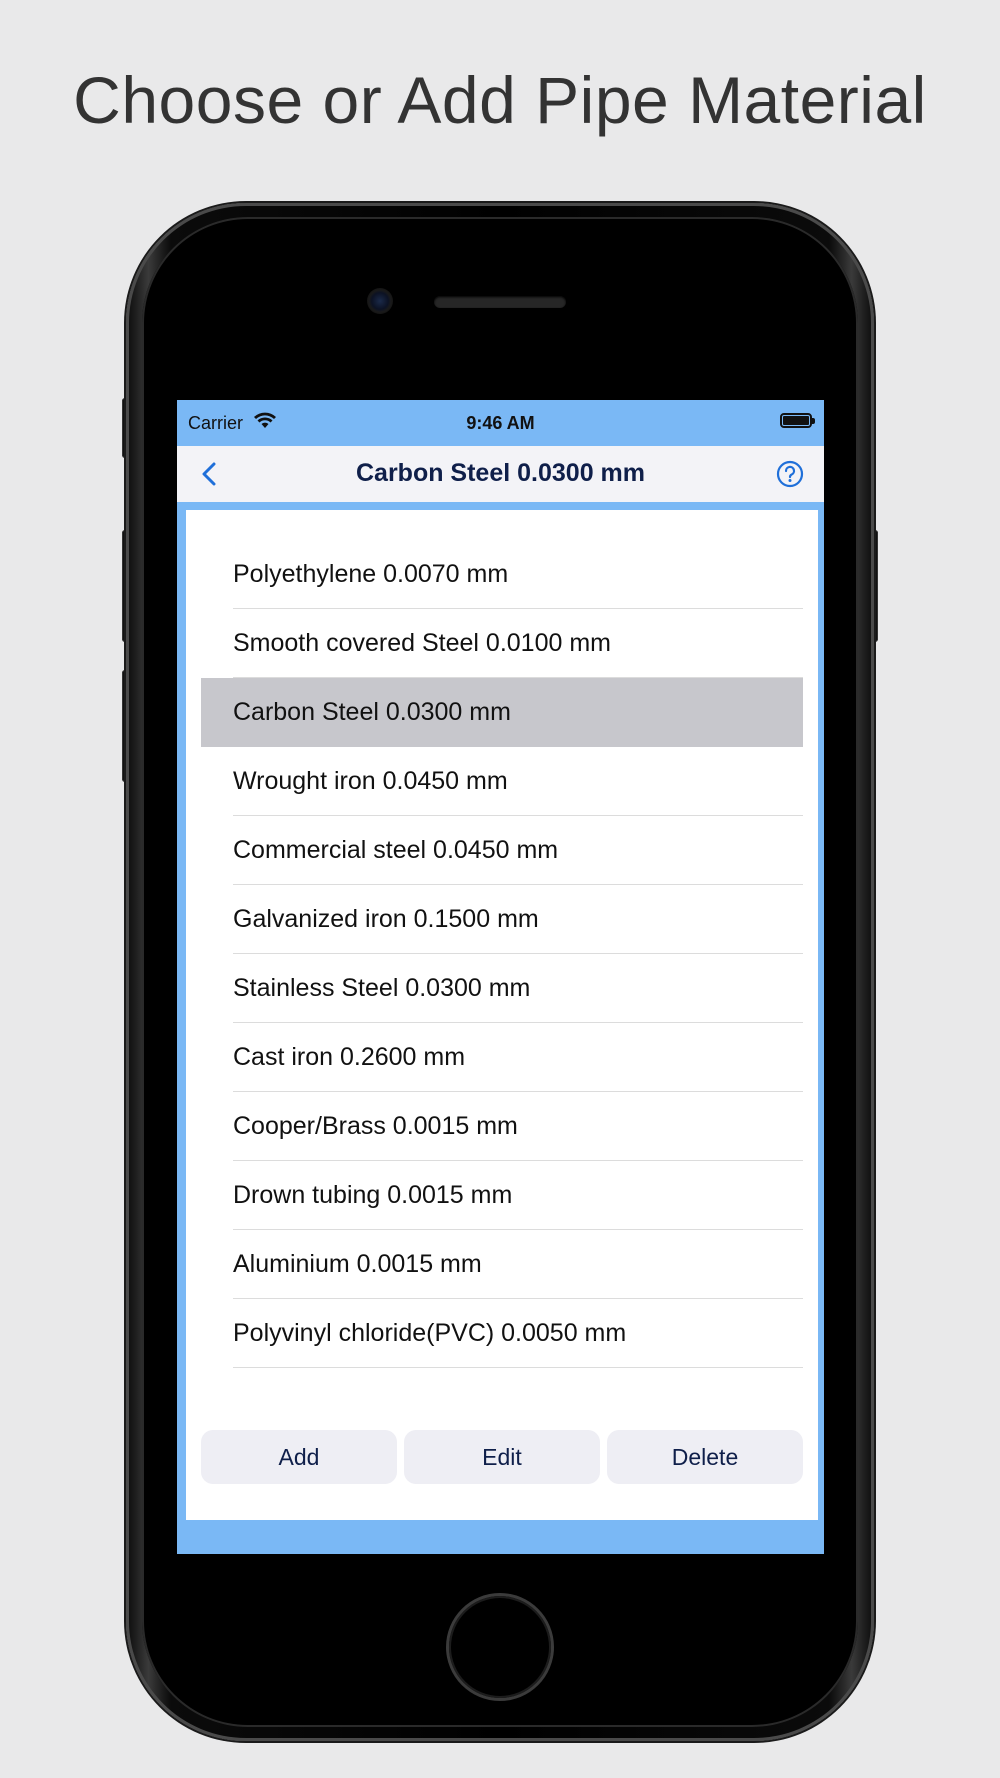  Describe the element at coordinates (349, 1057) in the screenshot. I see `material-label: Cast iron 0.2600 mm` at that location.